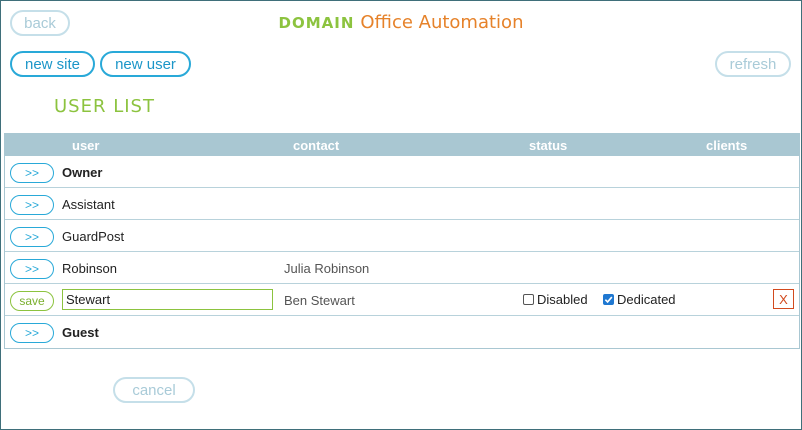  I want to click on user-name: Assistant, so click(88, 204).